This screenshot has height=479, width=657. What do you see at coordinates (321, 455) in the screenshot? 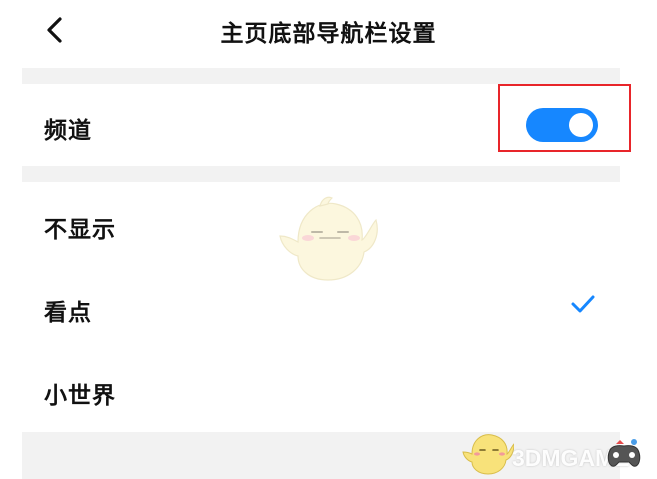
I see `bottom-spacer` at bounding box center [321, 455].